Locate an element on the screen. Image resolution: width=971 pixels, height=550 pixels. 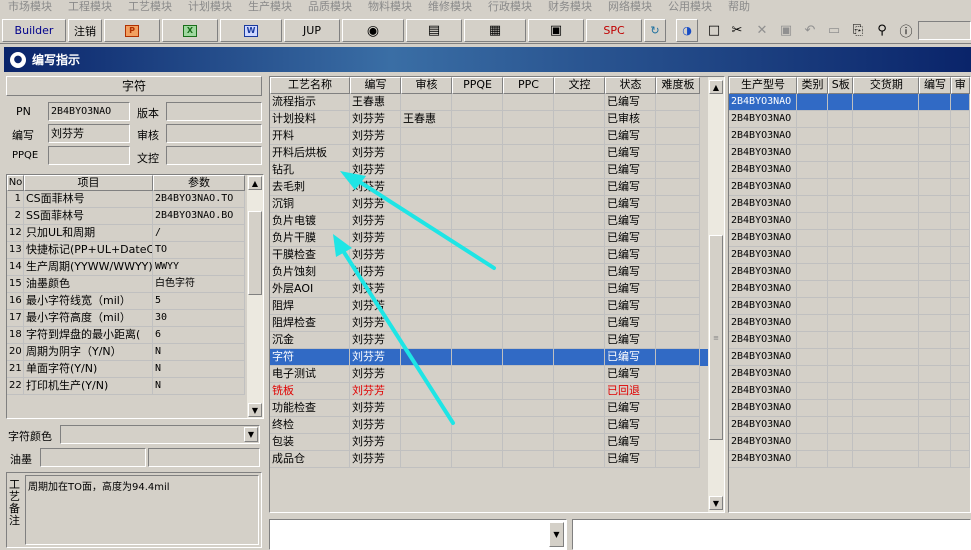
param-row: 2 SS面菲林号 2B4BYO3NAO.BO is located at coordinates (135, 216).